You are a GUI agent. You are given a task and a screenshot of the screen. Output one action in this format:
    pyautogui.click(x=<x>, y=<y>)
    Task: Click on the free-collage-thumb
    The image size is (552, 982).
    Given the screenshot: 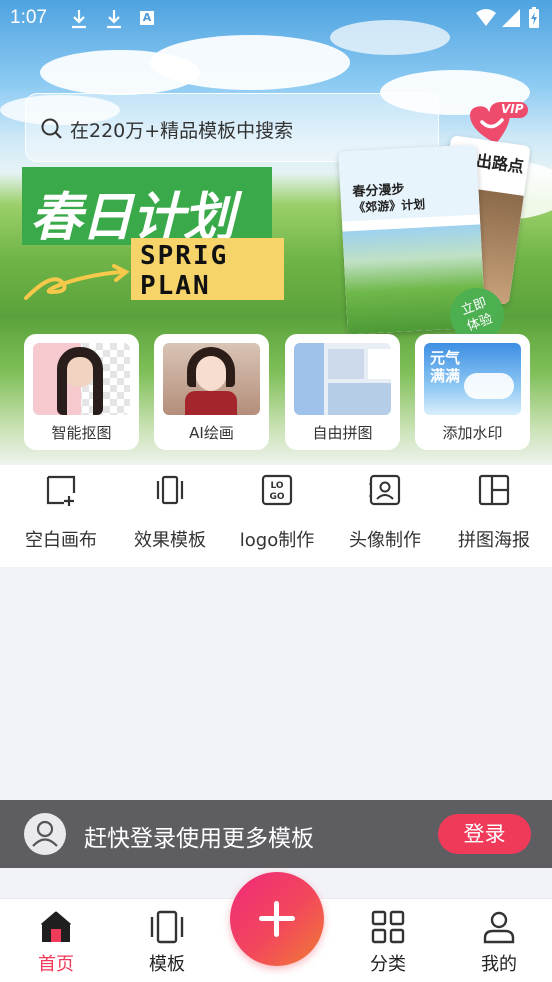 What is the action you would take?
    pyautogui.click(x=342, y=379)
    